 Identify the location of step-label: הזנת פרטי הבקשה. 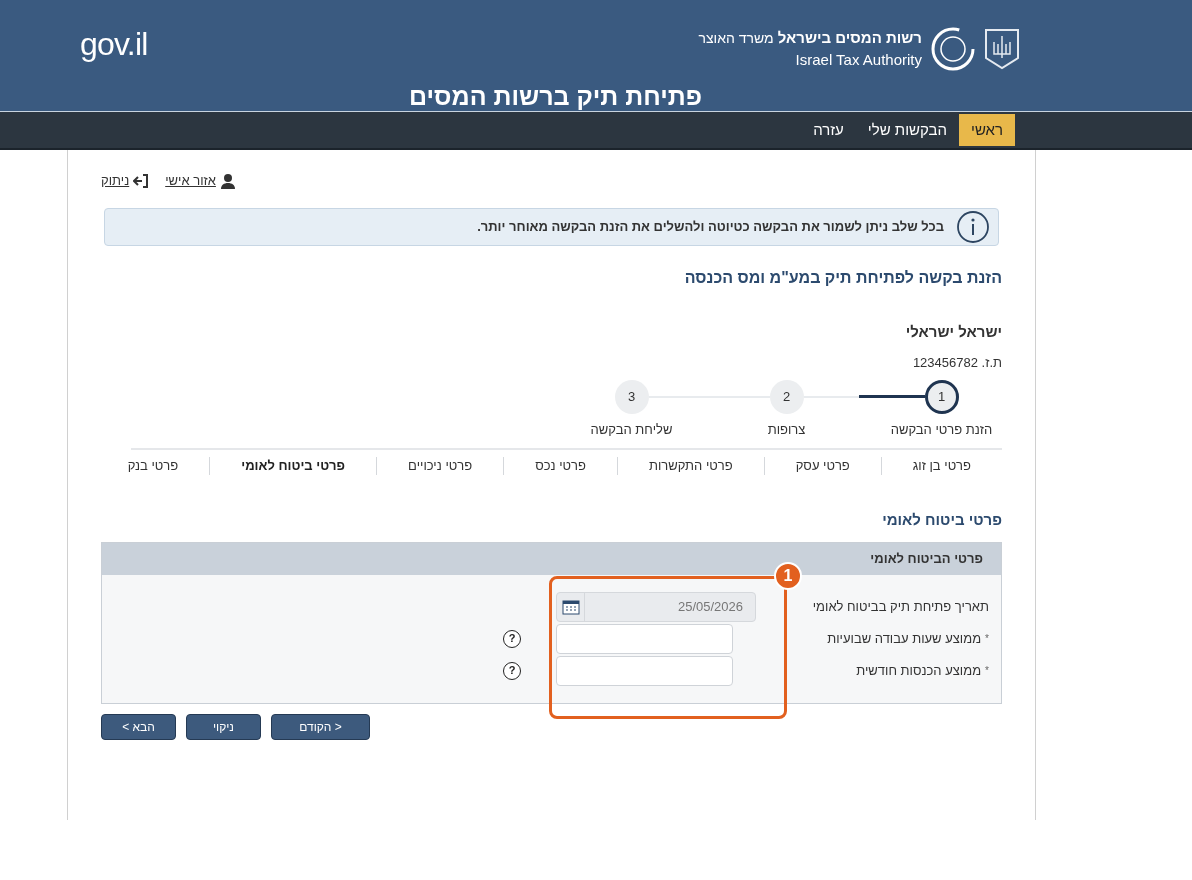
(941, 430).